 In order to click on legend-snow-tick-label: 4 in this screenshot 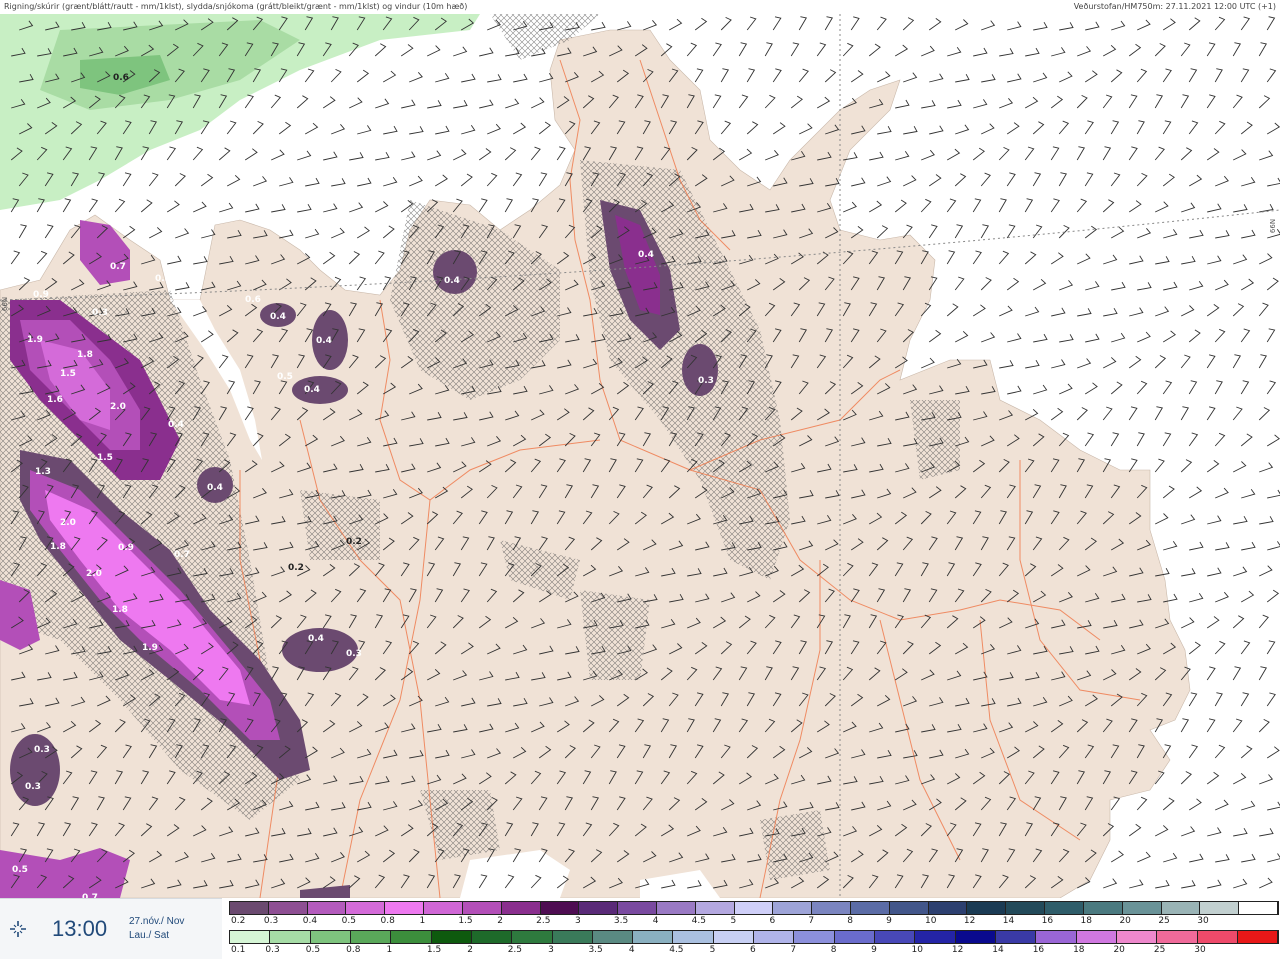, I will do `click(655, 921)`.